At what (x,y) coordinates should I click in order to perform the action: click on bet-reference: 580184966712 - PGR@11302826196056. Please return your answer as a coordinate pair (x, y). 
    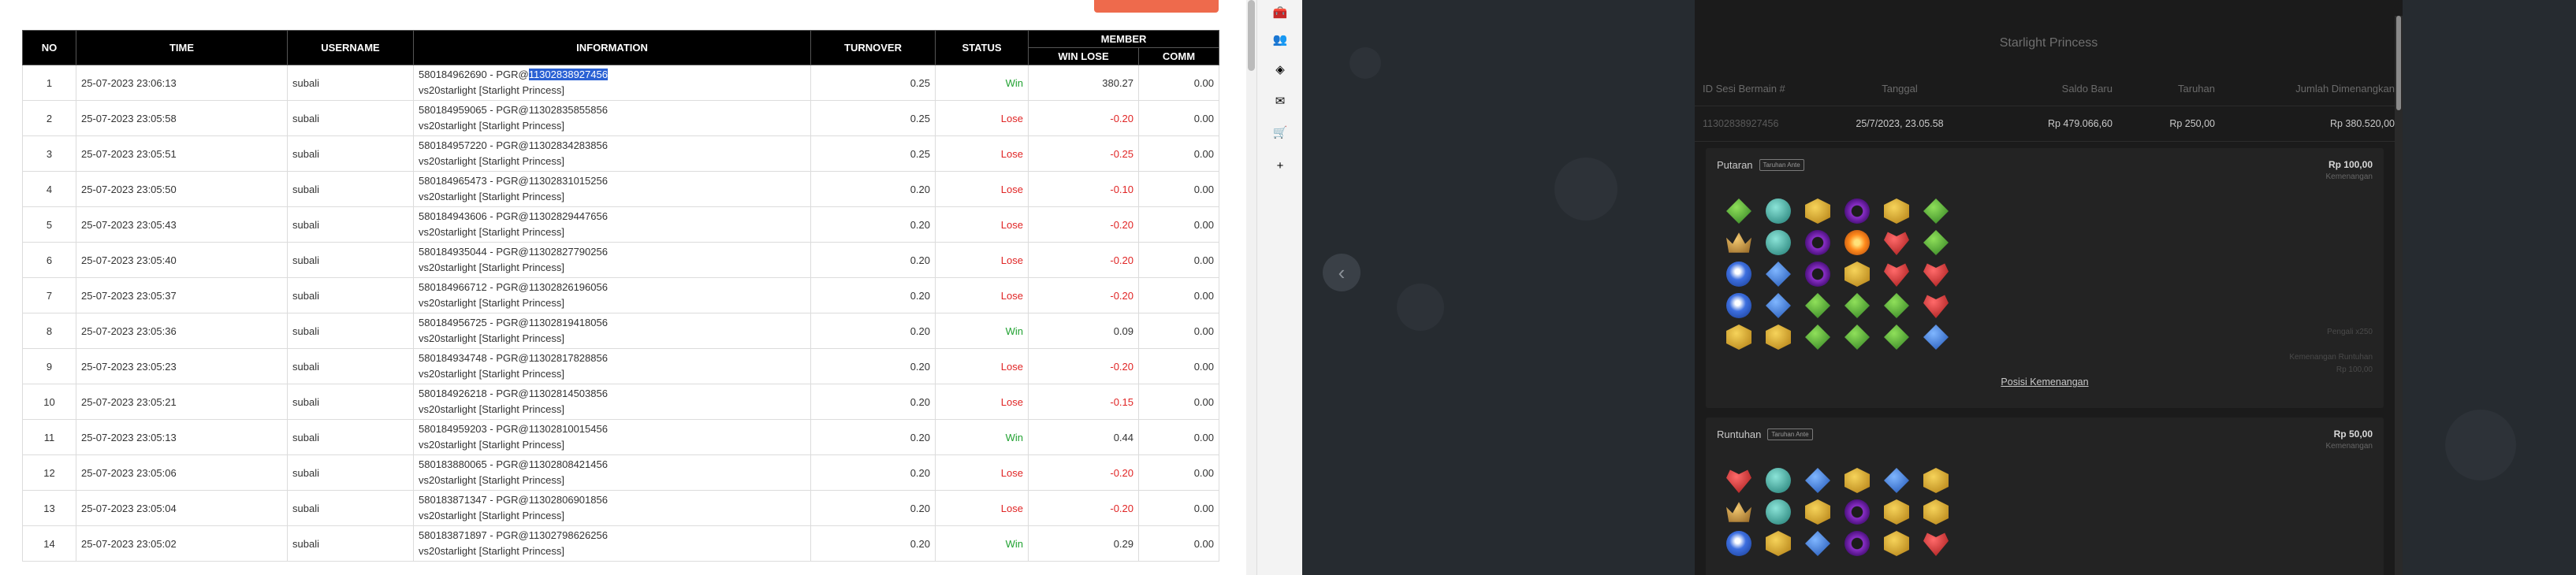
    Looking at the image, I should click on (612, 287).